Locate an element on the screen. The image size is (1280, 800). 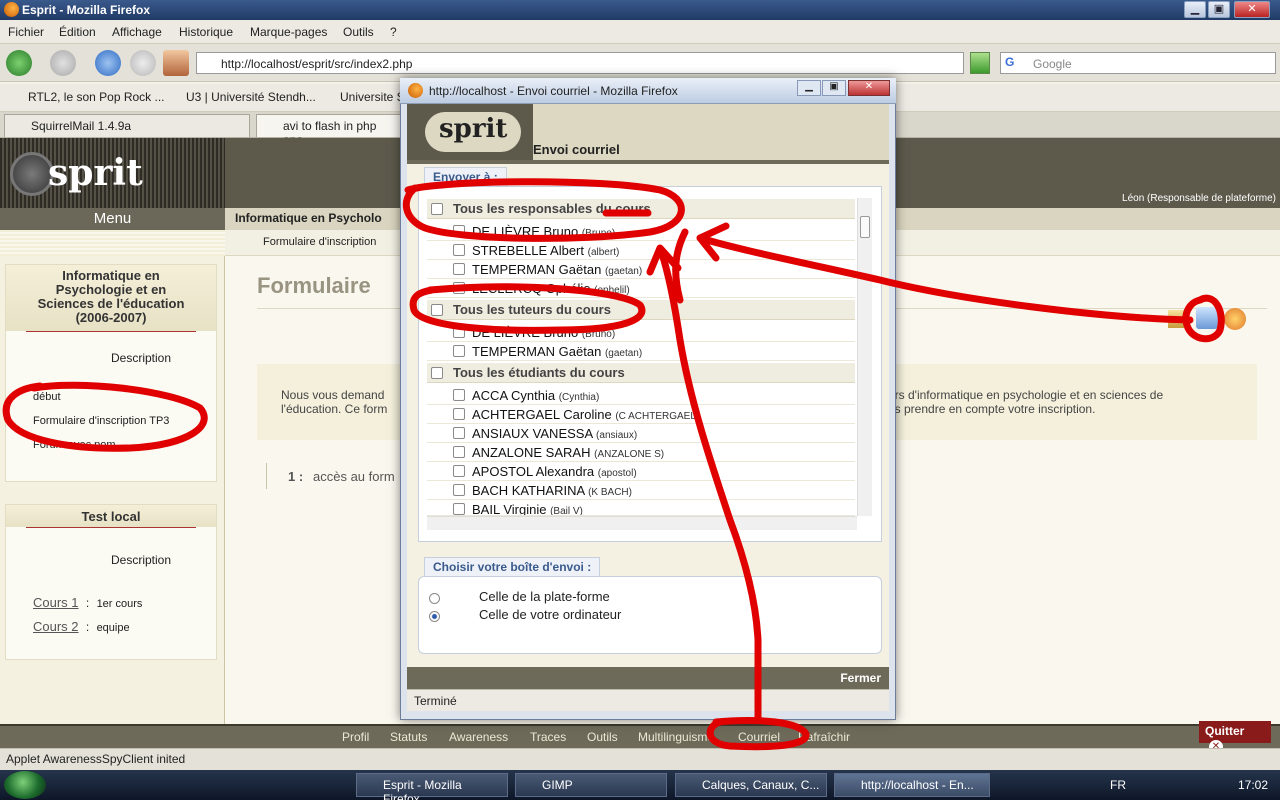
sidebar-item-forum: Forum avec pom is located at coordinates (74, 445).